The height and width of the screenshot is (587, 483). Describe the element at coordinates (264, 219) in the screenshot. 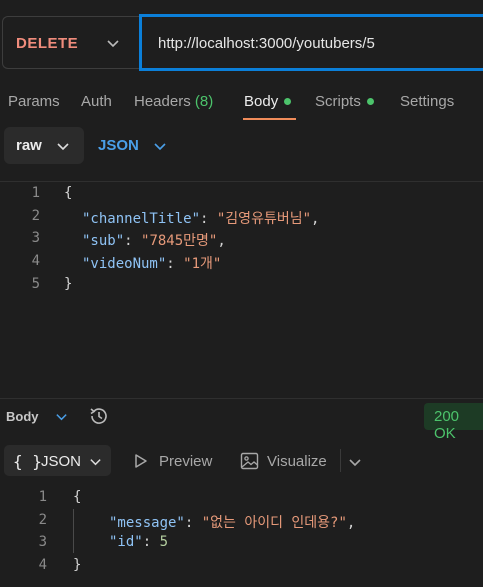

I see `json-value: "김영유튜버님"` at that location.